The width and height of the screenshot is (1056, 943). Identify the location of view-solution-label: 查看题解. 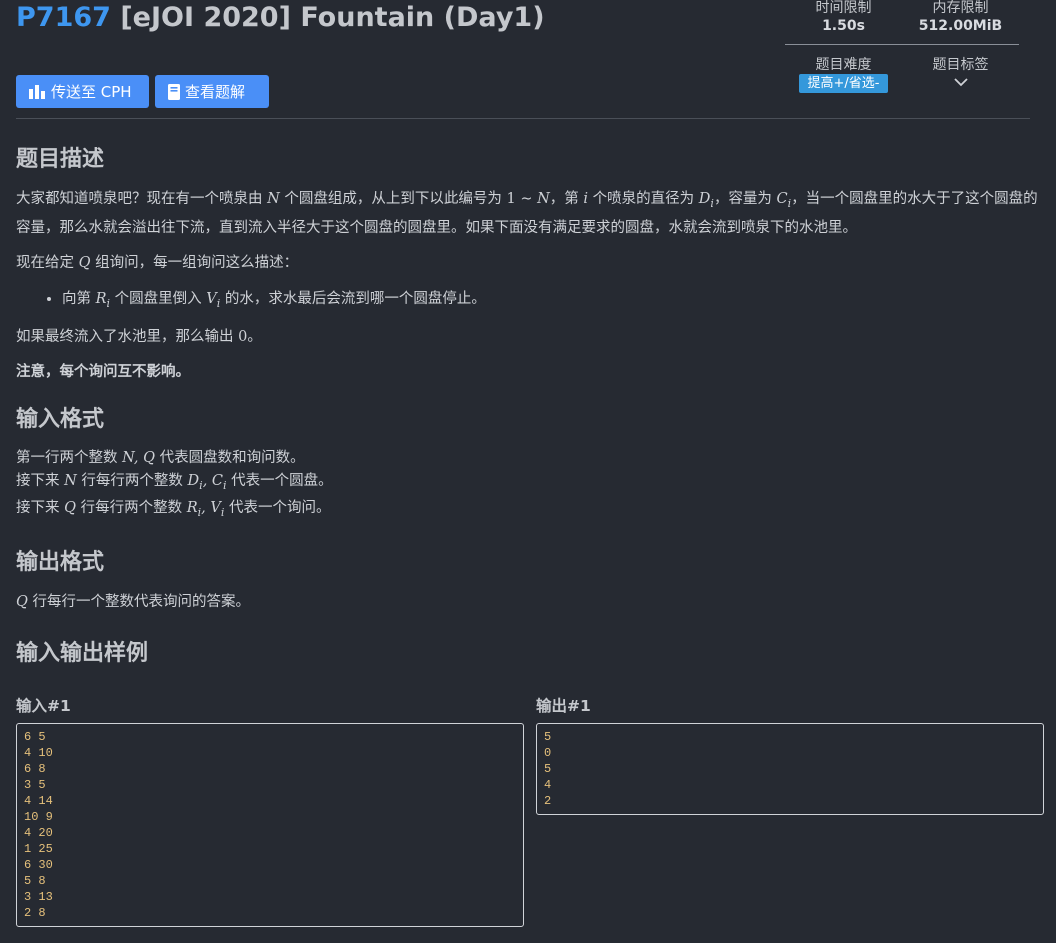
(215, 92).